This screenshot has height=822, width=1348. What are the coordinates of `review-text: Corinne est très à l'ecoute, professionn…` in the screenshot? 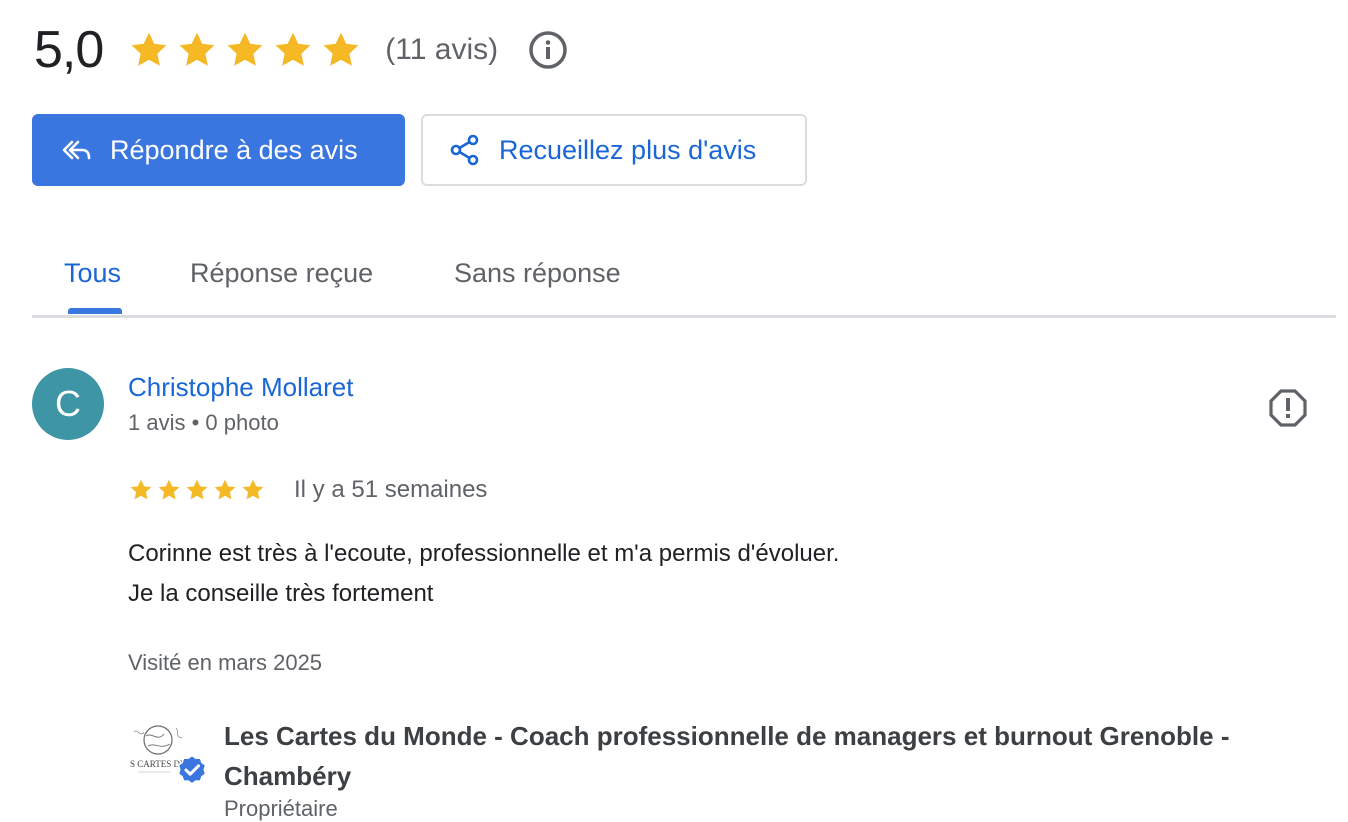 It's located at (484, 573).